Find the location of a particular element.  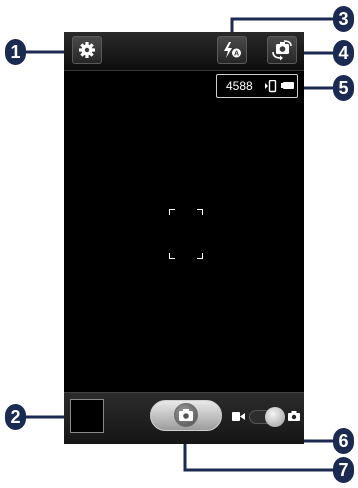

flash-auto-icon: A is located at coordinates (232, 50).